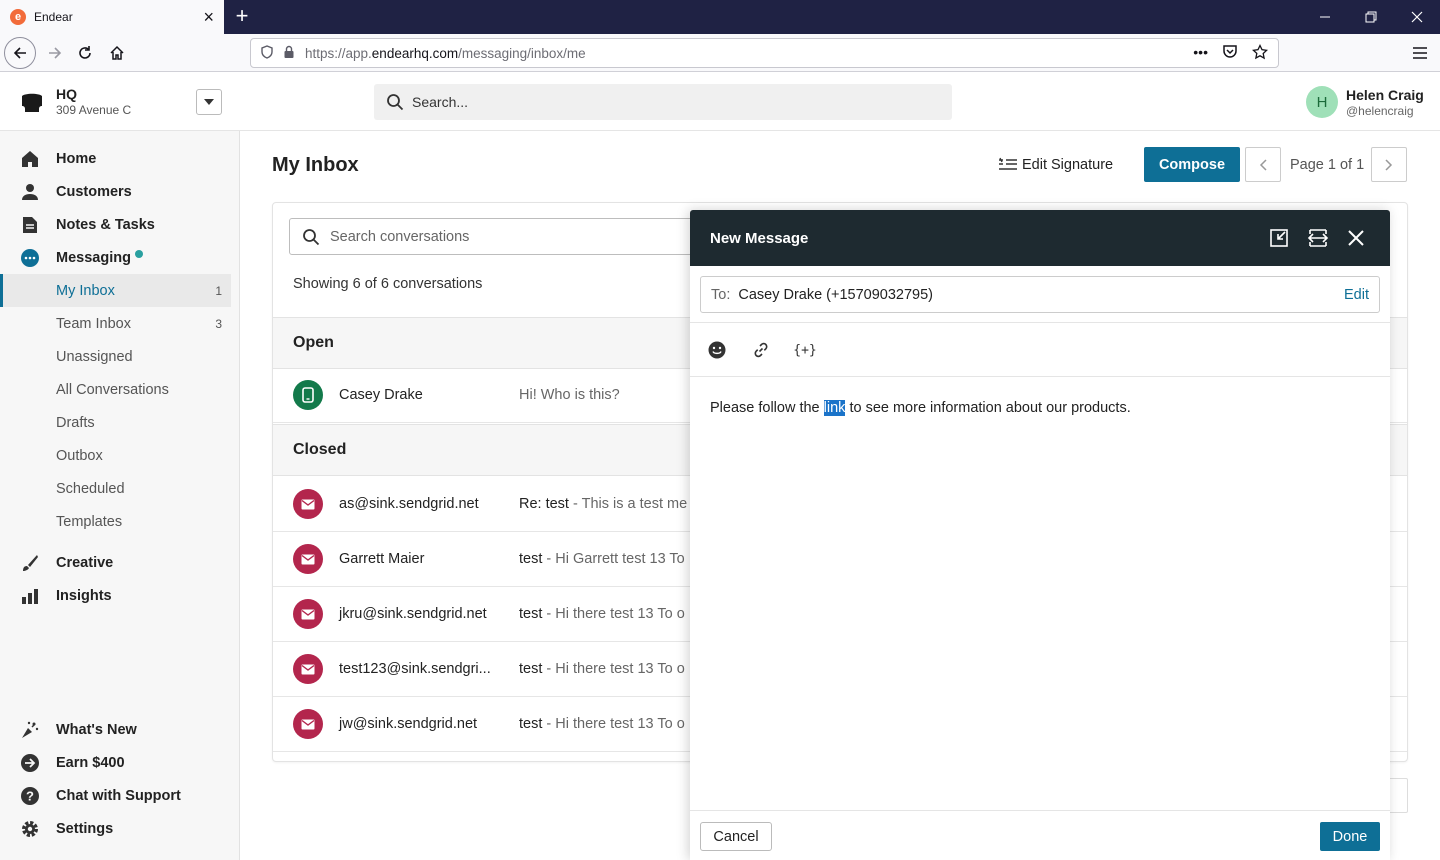 This screenshot has width=1440, height=860. I want to click on lock-icon, so click(289, 53).